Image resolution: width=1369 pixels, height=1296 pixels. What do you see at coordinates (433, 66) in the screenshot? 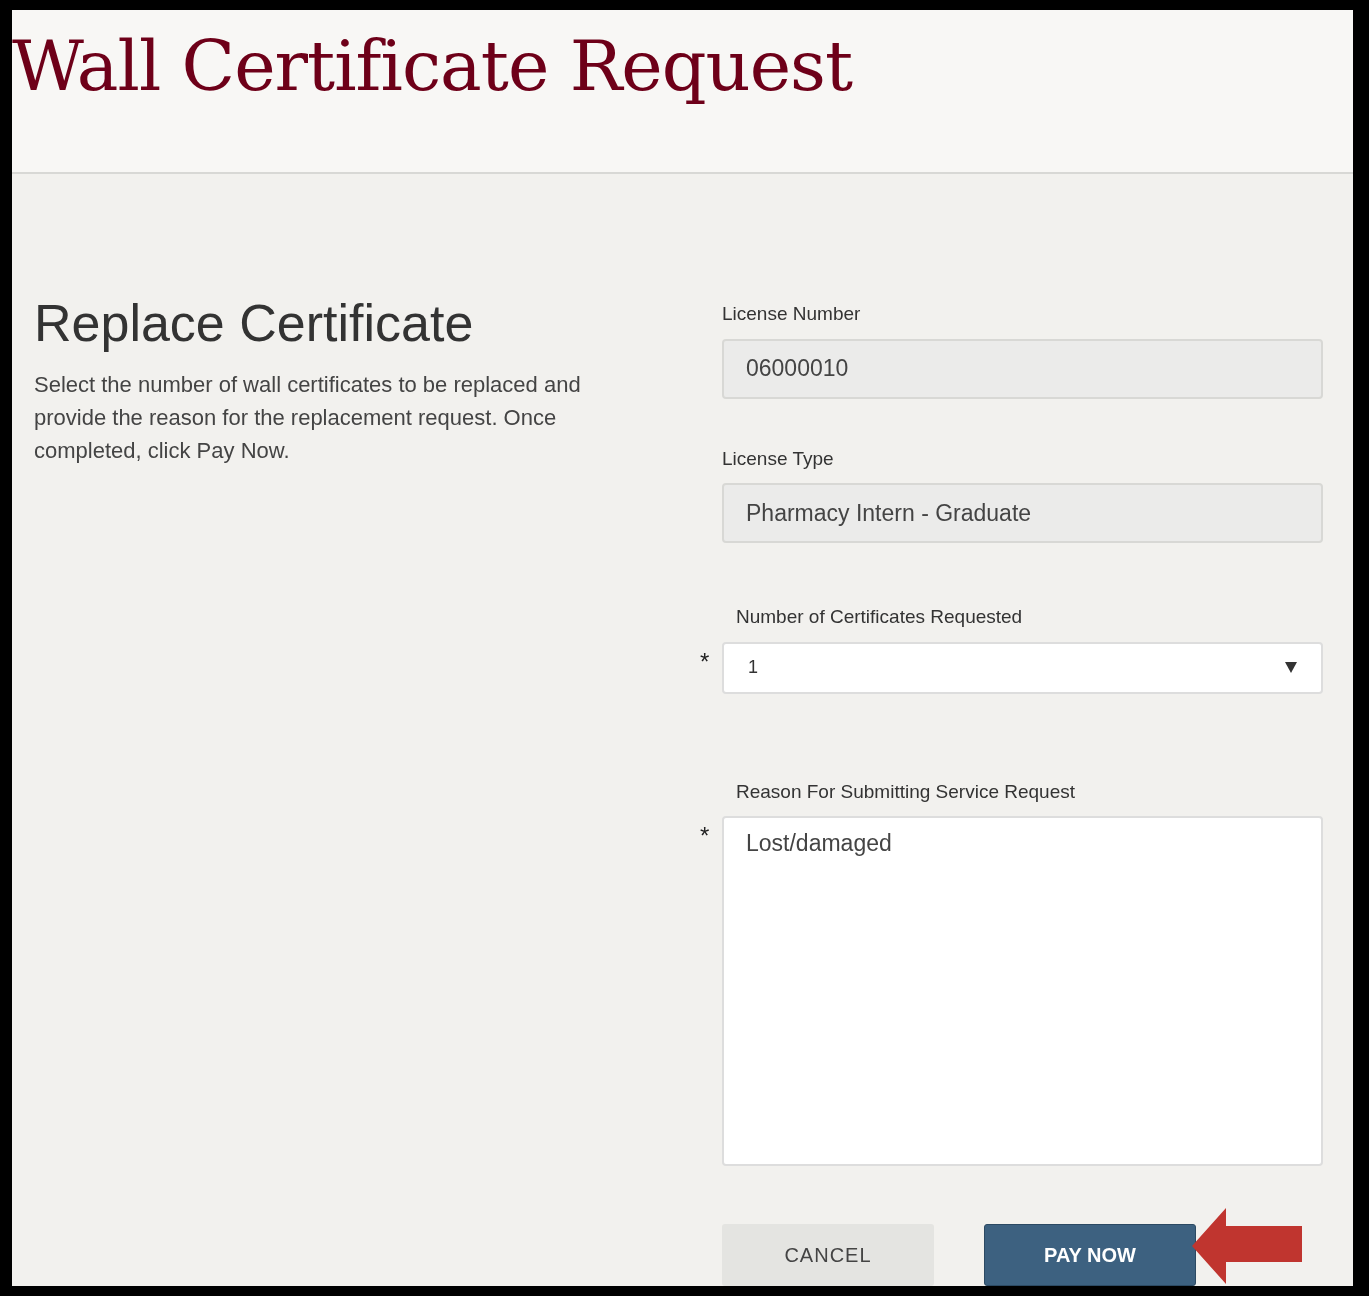
I see `page-title: Wall Certificate Request` at bounding box center [433, 66].